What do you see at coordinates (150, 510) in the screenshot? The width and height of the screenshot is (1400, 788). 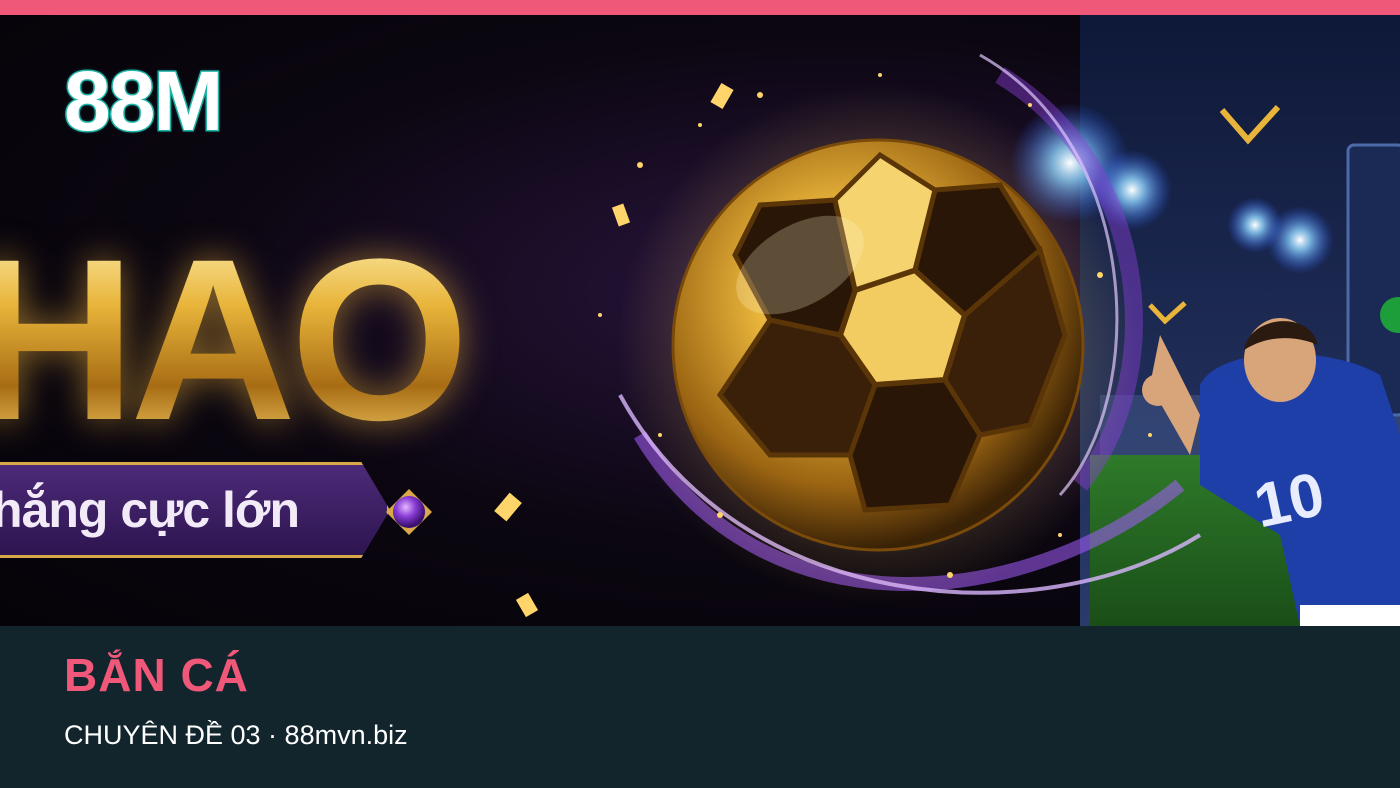 I see `hero-tagline: hắng cực lớn` at bounding box center [150, 510].